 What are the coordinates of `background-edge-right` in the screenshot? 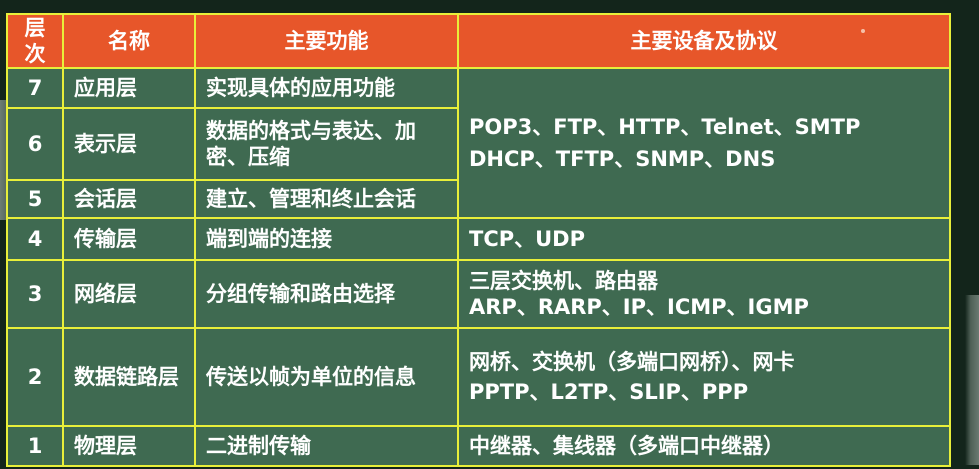 It's located at (972, 380).